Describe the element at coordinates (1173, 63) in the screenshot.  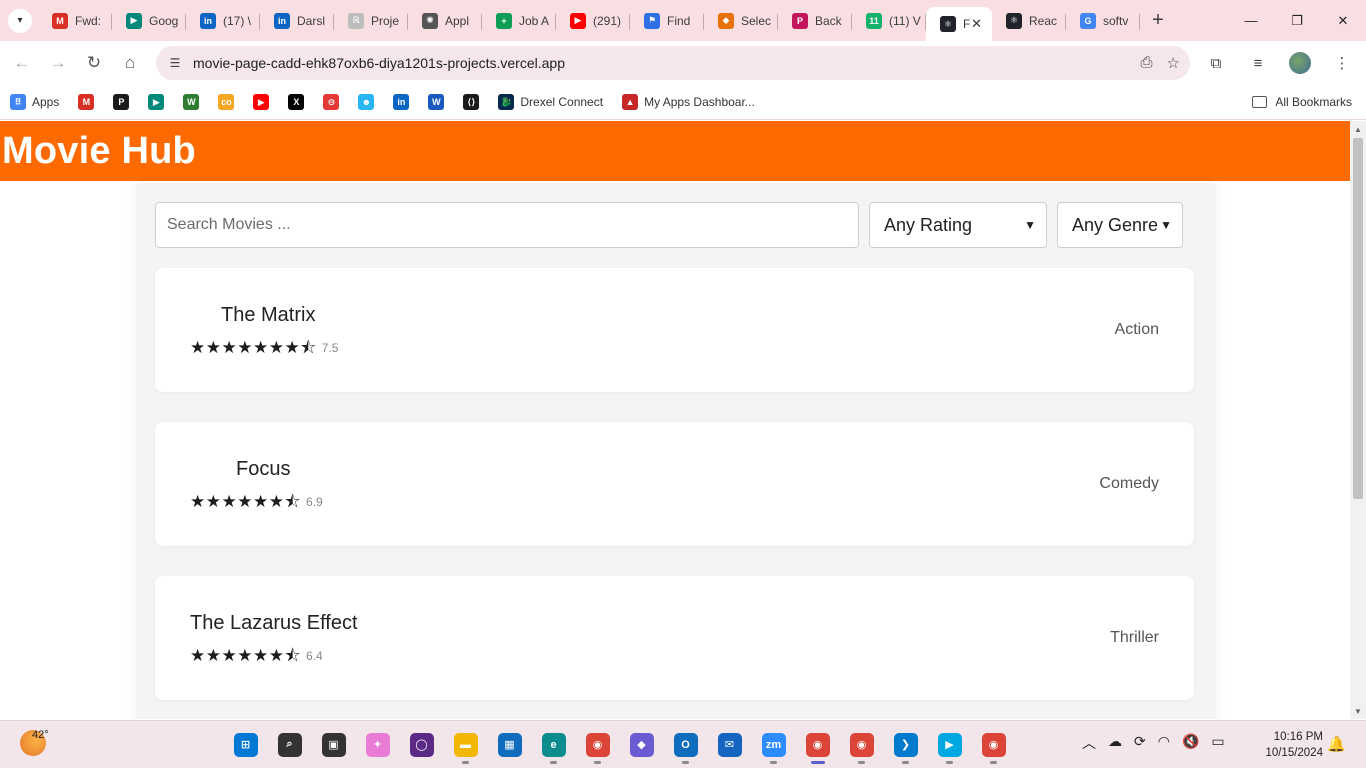
I see `bookmark-star-icon: ☆` at that location.